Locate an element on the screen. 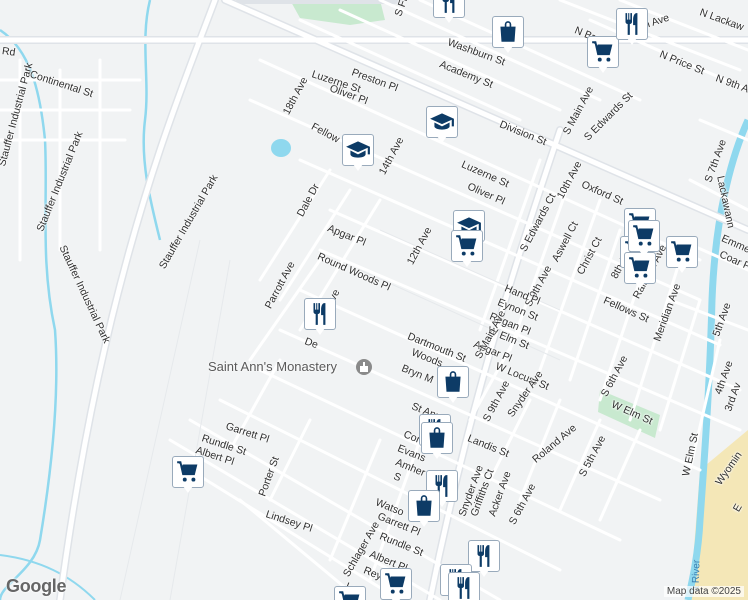 This screenshot has width=748, height=600. map-attribution: Map data ©2025 is located at coordinates (703, 591).